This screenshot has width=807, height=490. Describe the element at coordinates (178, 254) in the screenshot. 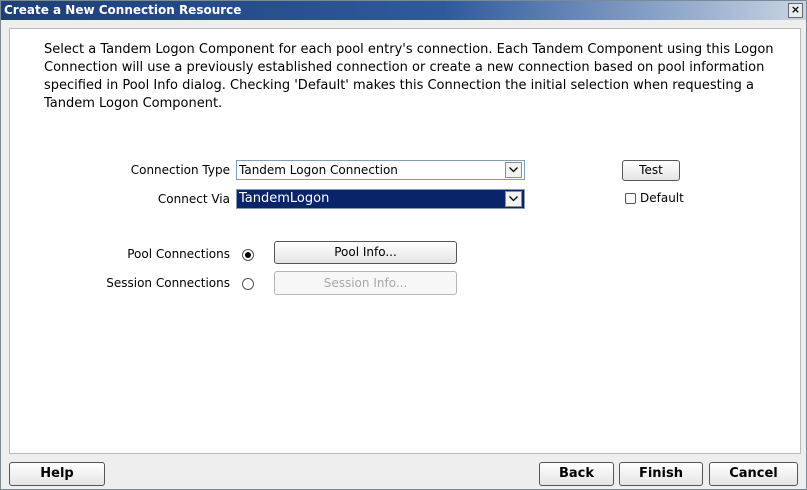

I see `pool-connections-label: Pool Connections` at that location.